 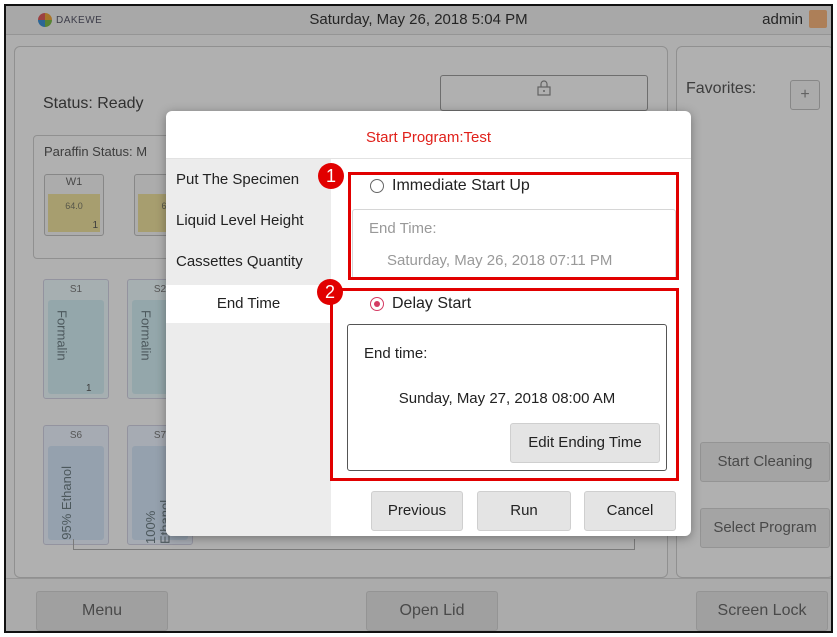 What do you see at coordinates (248, 221) in the screenshot?
I see `nav-item-liquid-level: Liquid Level Height` at bounding box center [248, 221].